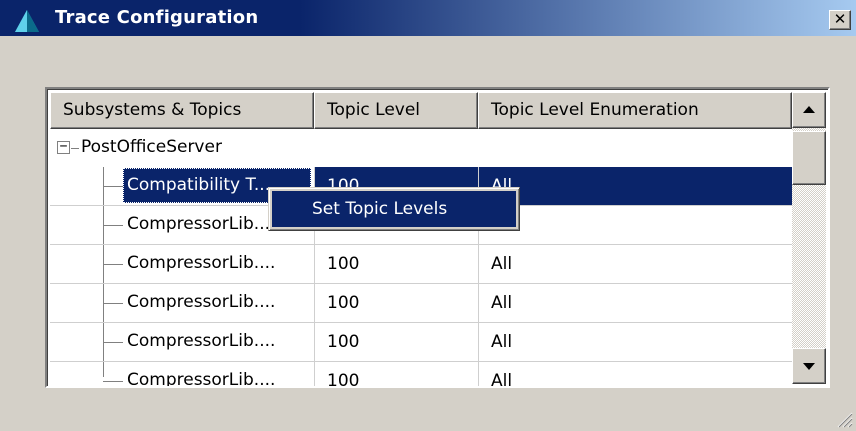 The width and height of the screenshot is (856, 431). I want to click on scroll-up-button, so click(809, 110).